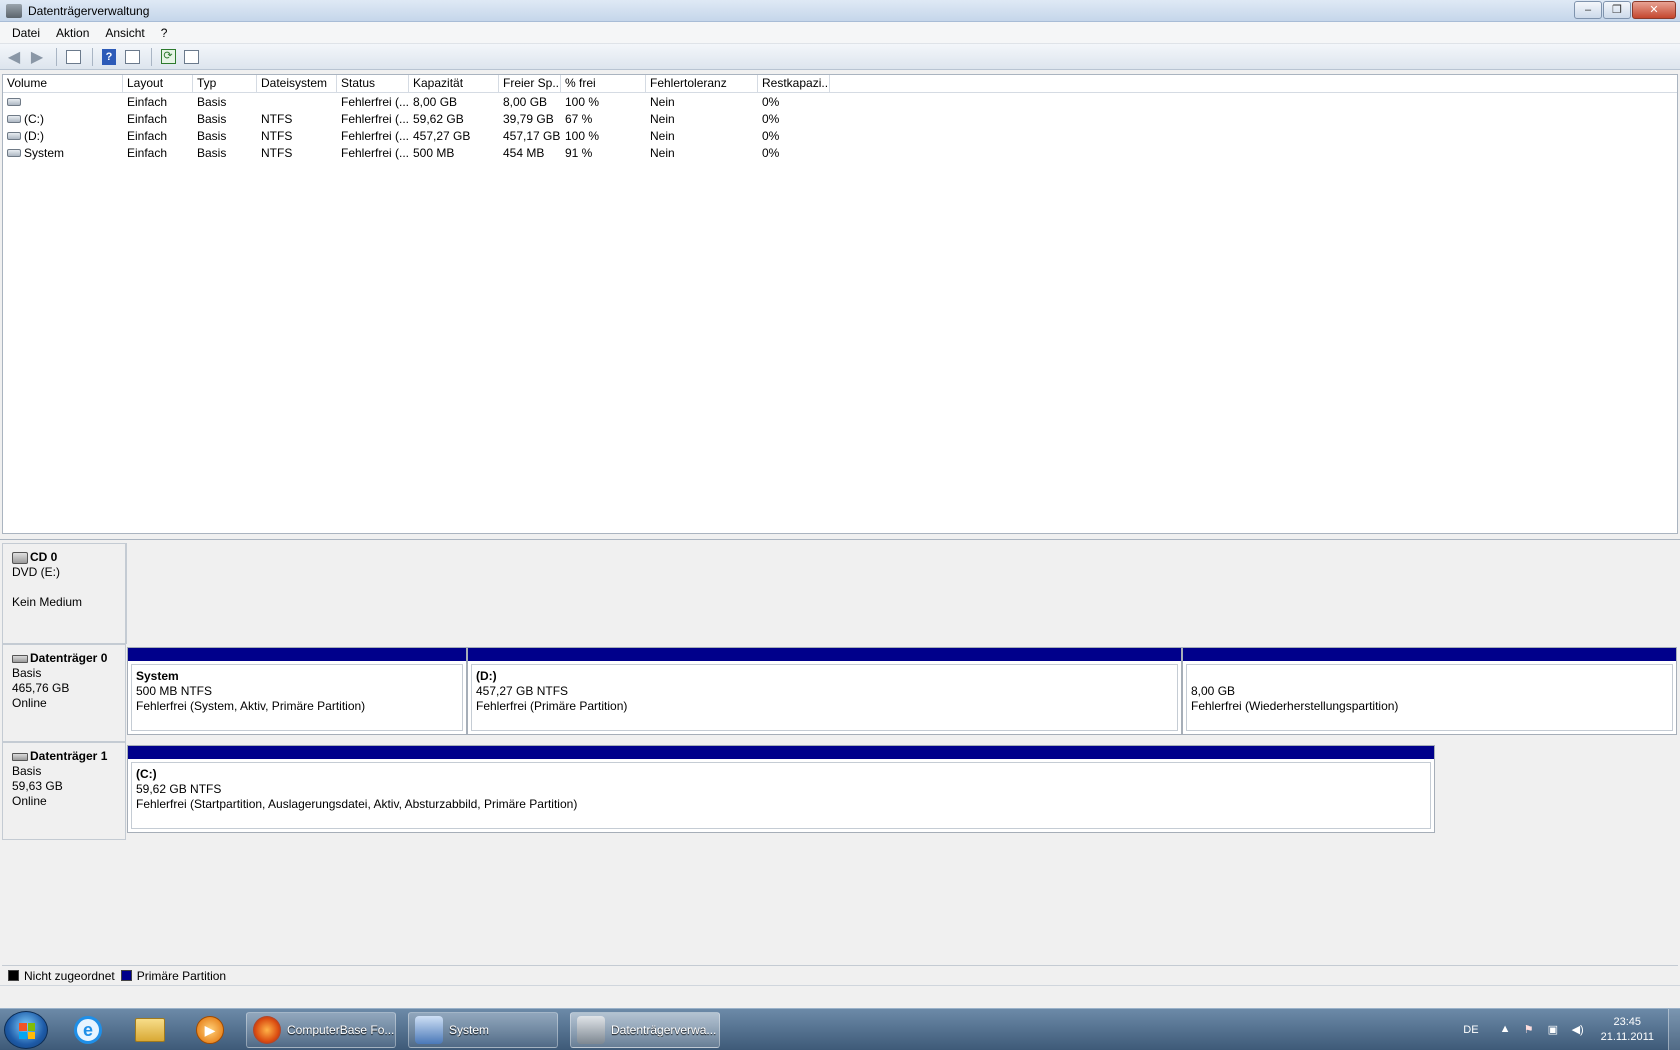  I want to click on partition-size: 59,62 GB NTFS, so click(179, 789).